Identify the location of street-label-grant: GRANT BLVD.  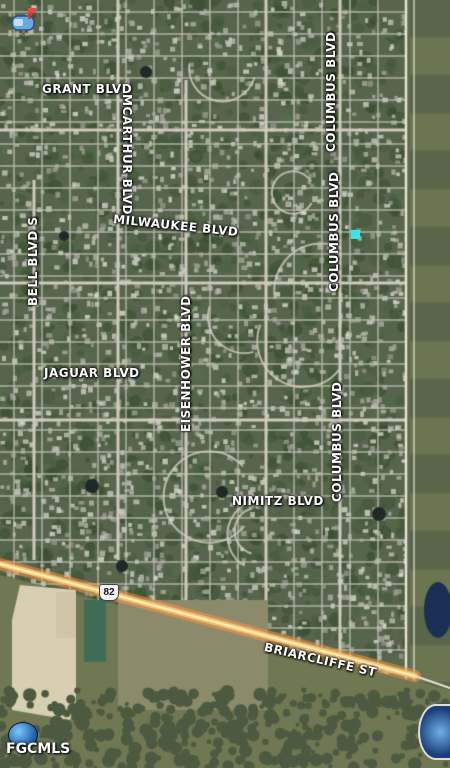
(87, 89).